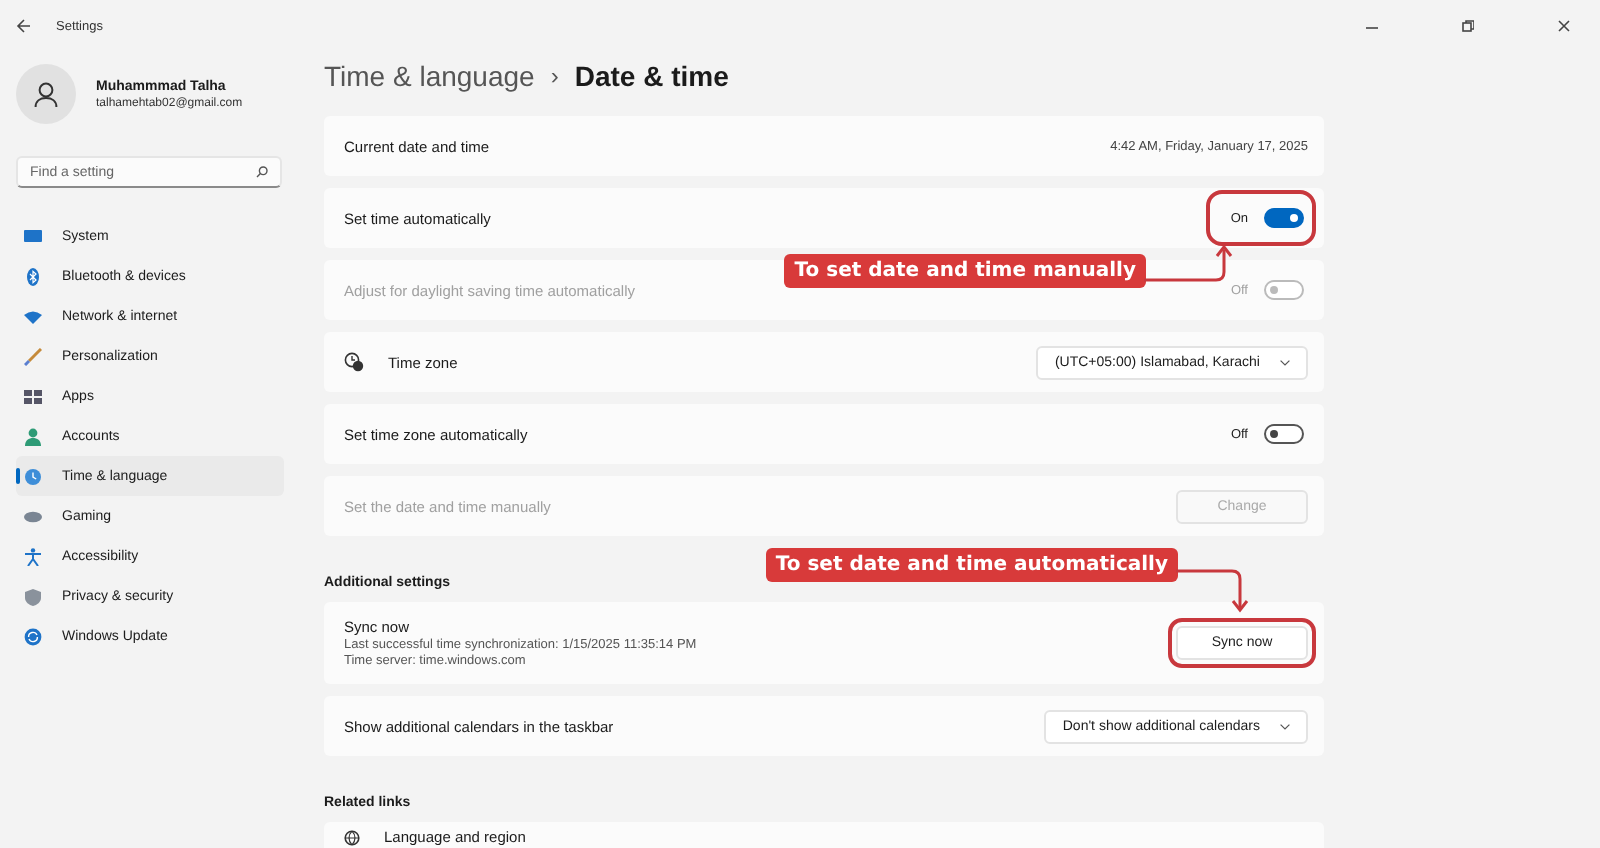 Image resolution: width=1600 pixels, height=848 pixels. I want to click on apps-icon, so click(33, 396).